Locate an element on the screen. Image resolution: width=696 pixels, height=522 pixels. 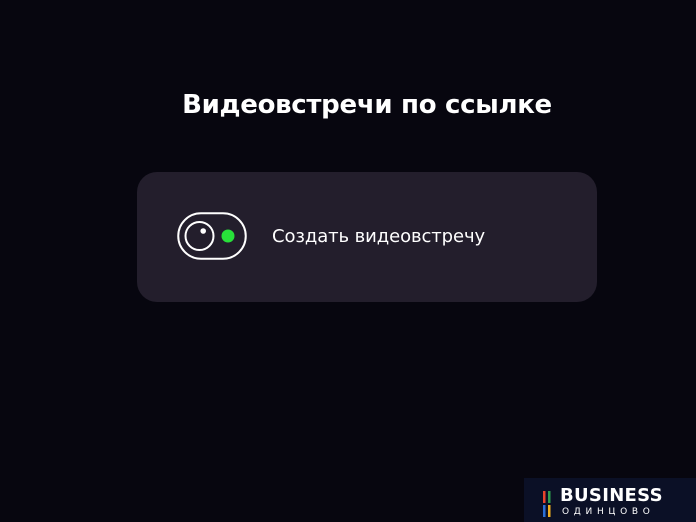
video-camera-icon is located at coordinates (212, 236).